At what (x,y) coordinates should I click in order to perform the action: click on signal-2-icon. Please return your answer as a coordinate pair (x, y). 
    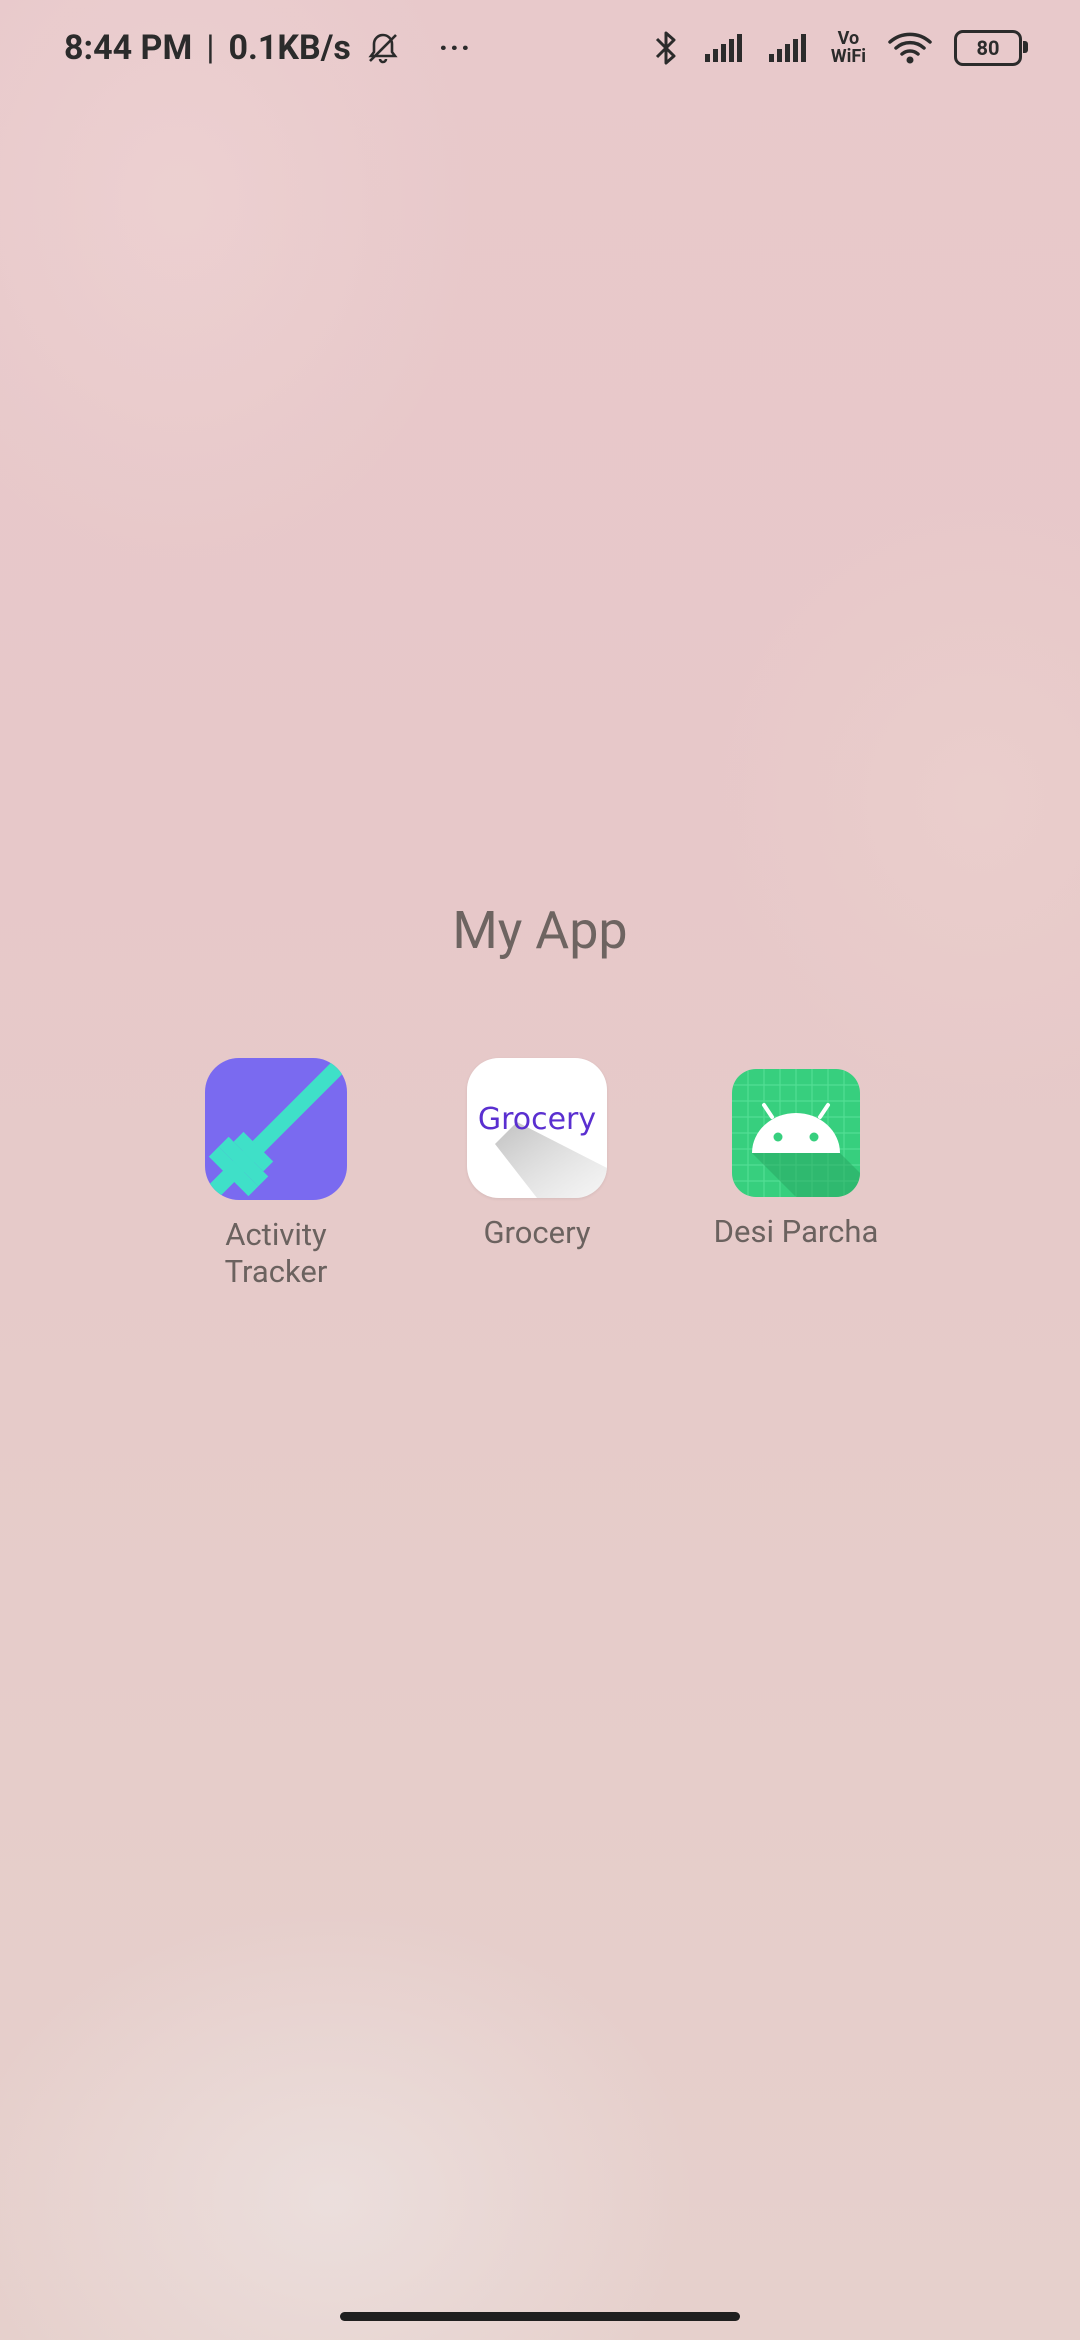
    Looking at the image, I should click on (788, 48).